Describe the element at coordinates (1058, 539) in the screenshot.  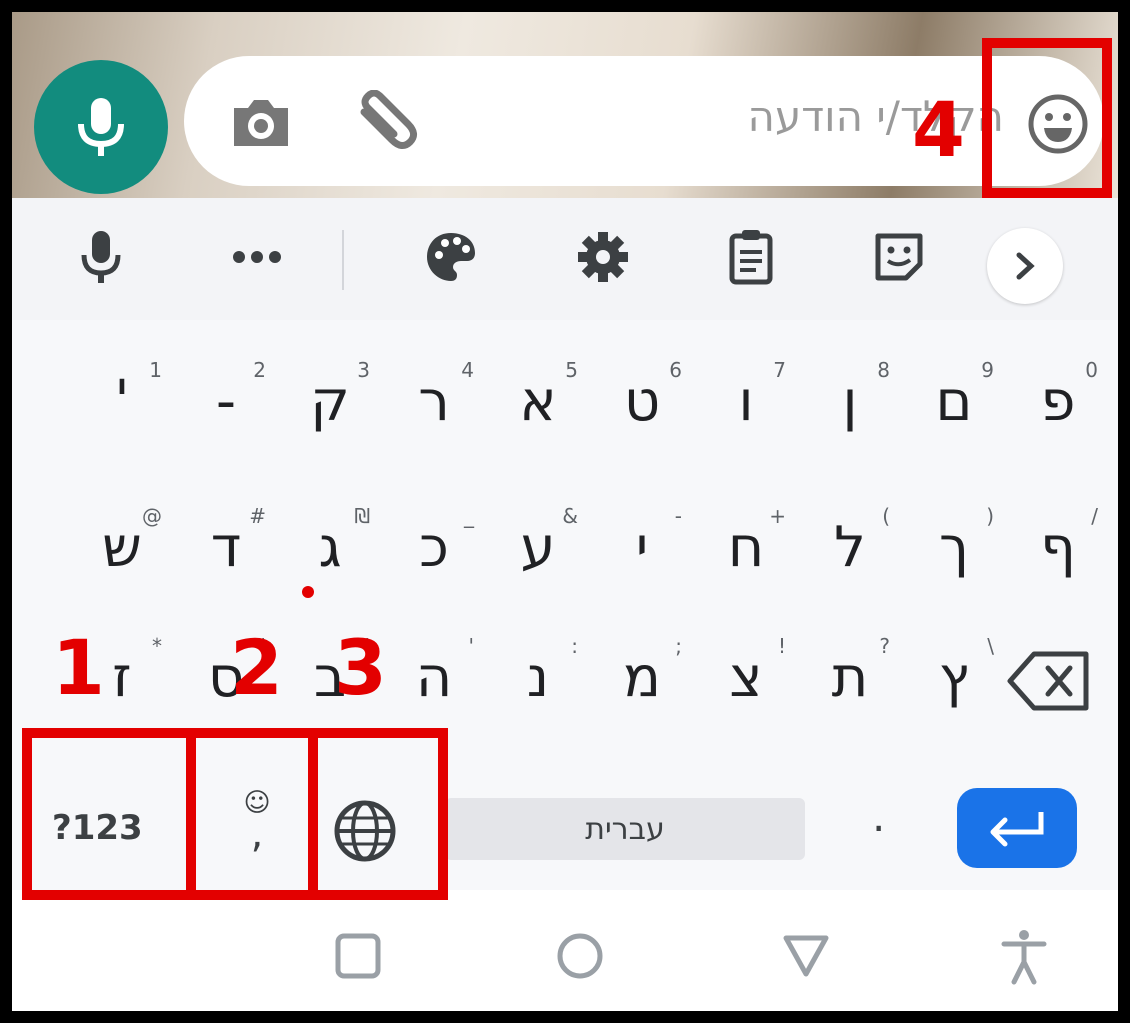
I see `key: ף /` at that location.